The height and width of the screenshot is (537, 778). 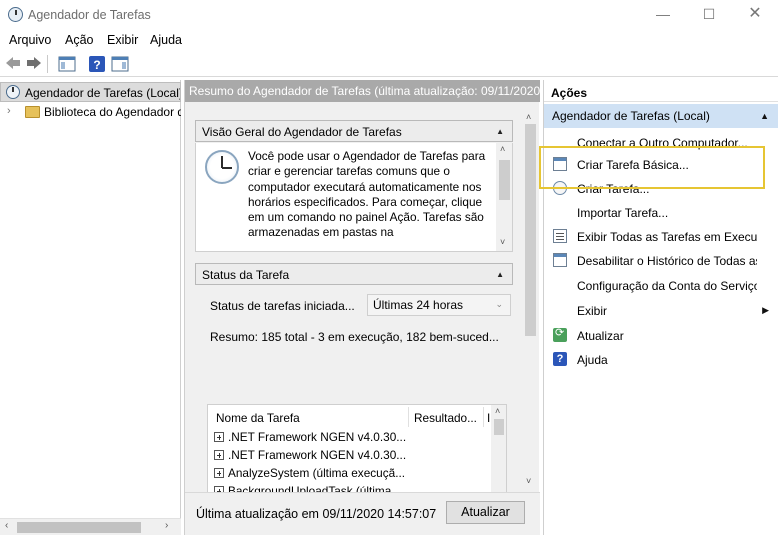 What do you see at coordinates (485, 512) in the screenshot?
I see `refresh-button: Atualizar` at bounding box center [485, 512].